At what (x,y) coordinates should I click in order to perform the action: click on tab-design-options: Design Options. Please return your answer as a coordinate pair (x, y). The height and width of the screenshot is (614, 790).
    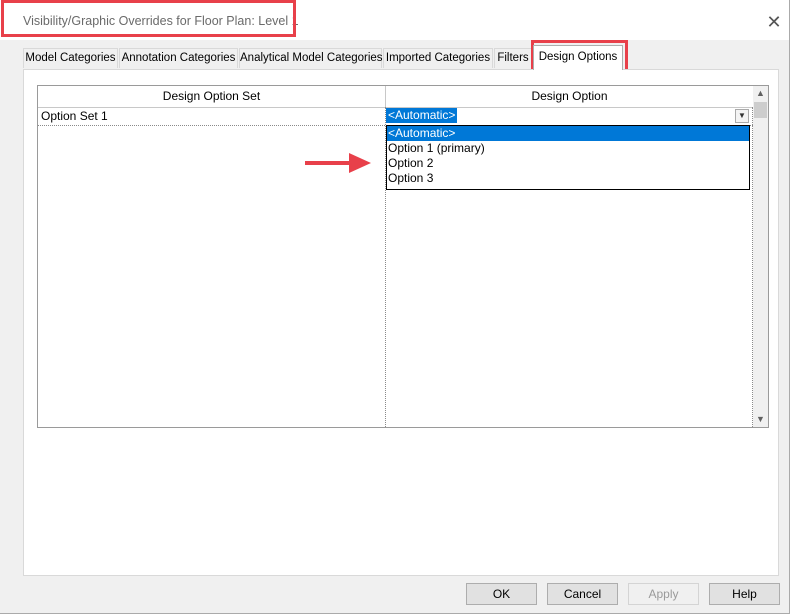
    Looking at the image, I should click on (578, 57).